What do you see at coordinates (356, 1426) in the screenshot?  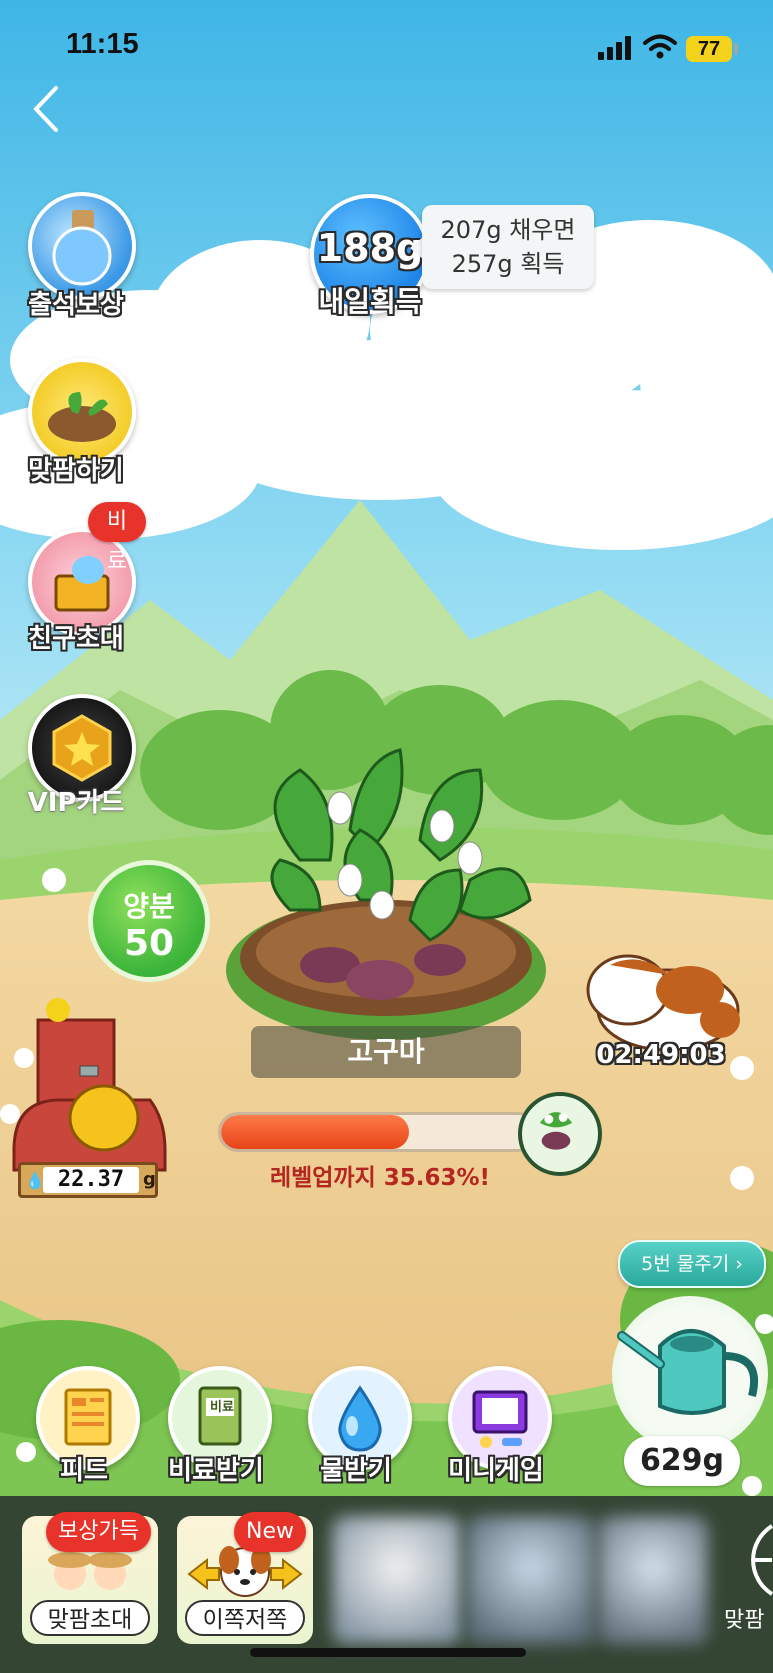 I see `get-water-button: 물받기` at bounding box center [356, 1426].